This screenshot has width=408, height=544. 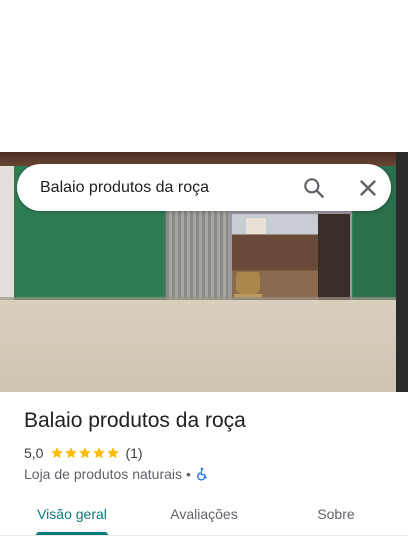 I want to click on rating-row: 5,0 (1), so click(x=83, y=453).